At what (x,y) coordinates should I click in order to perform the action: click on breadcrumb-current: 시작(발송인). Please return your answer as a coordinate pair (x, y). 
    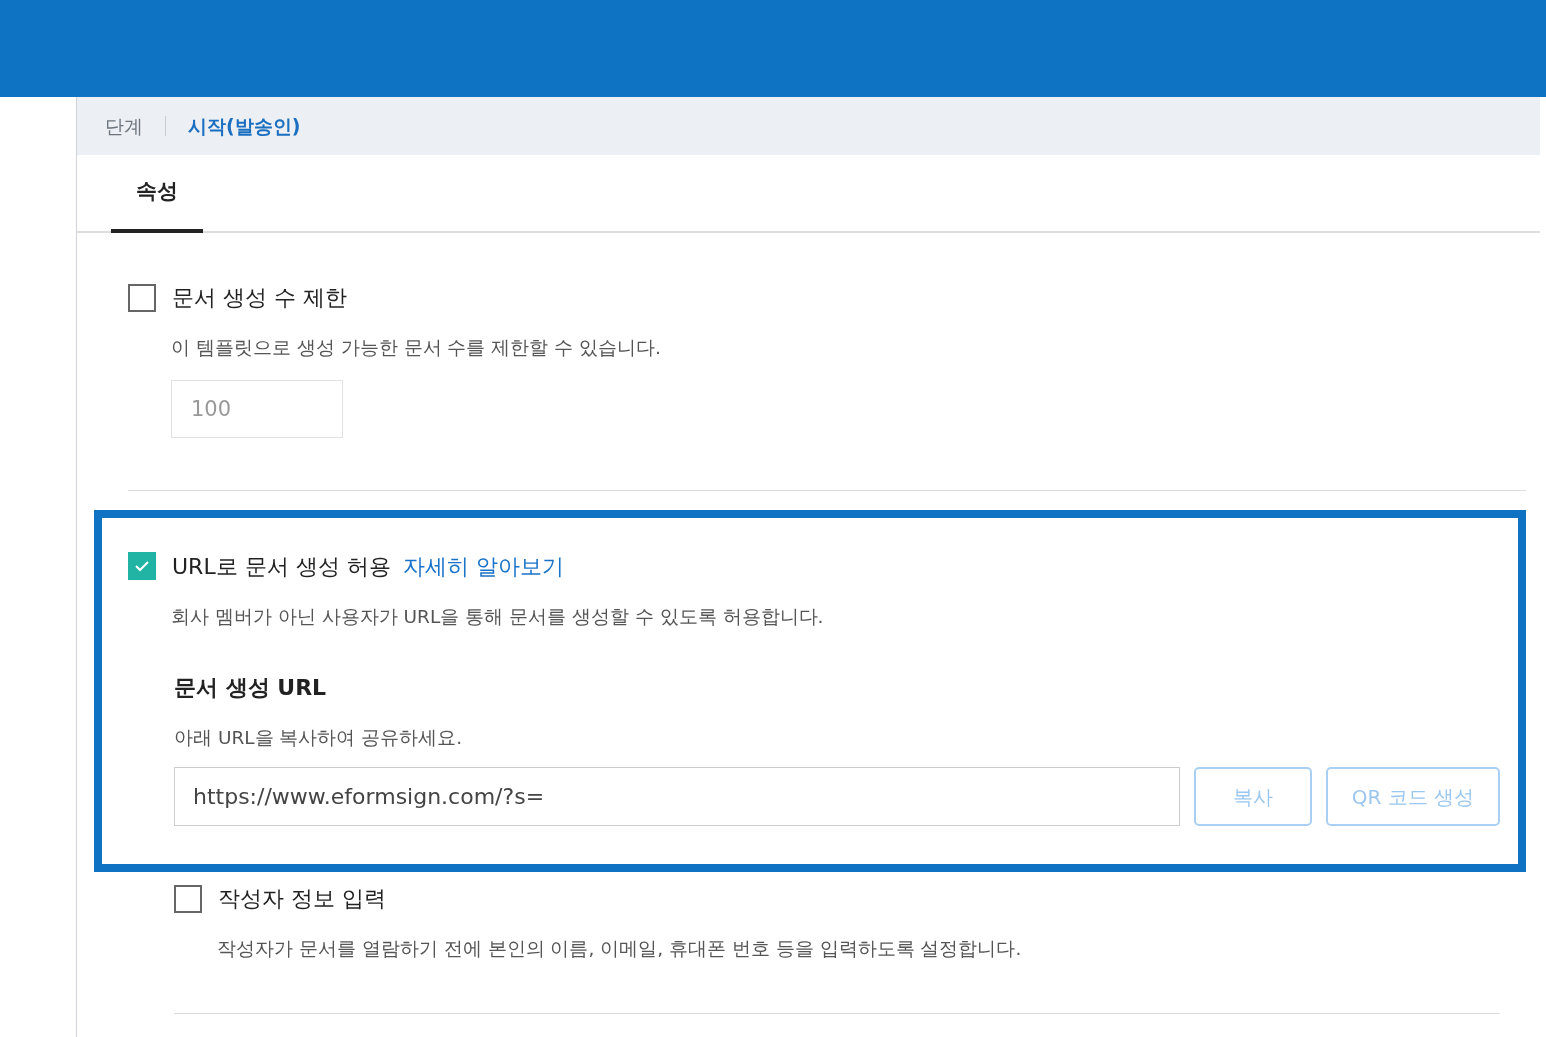
    Looking at the image, I should click on (244, 126).